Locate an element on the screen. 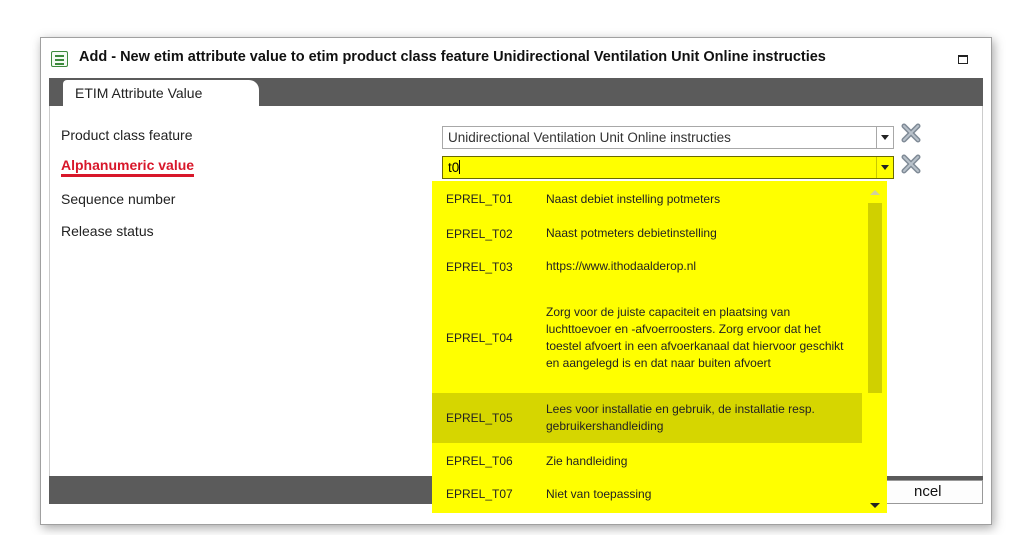 Image resolution: width=1014 pixels, height=535 pixels. tab-bar: ETIM Attribute Value is located at coordinates (516, 92).